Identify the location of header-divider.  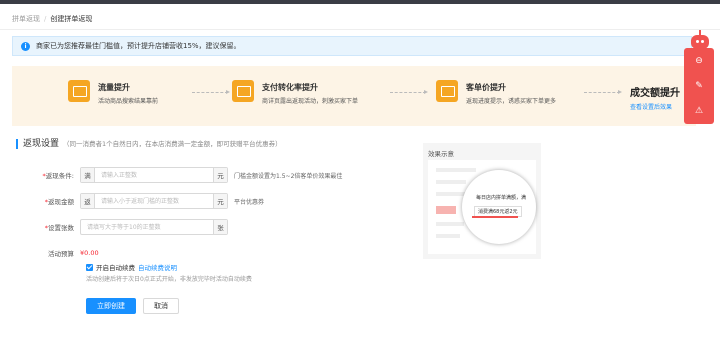
(360, 29).